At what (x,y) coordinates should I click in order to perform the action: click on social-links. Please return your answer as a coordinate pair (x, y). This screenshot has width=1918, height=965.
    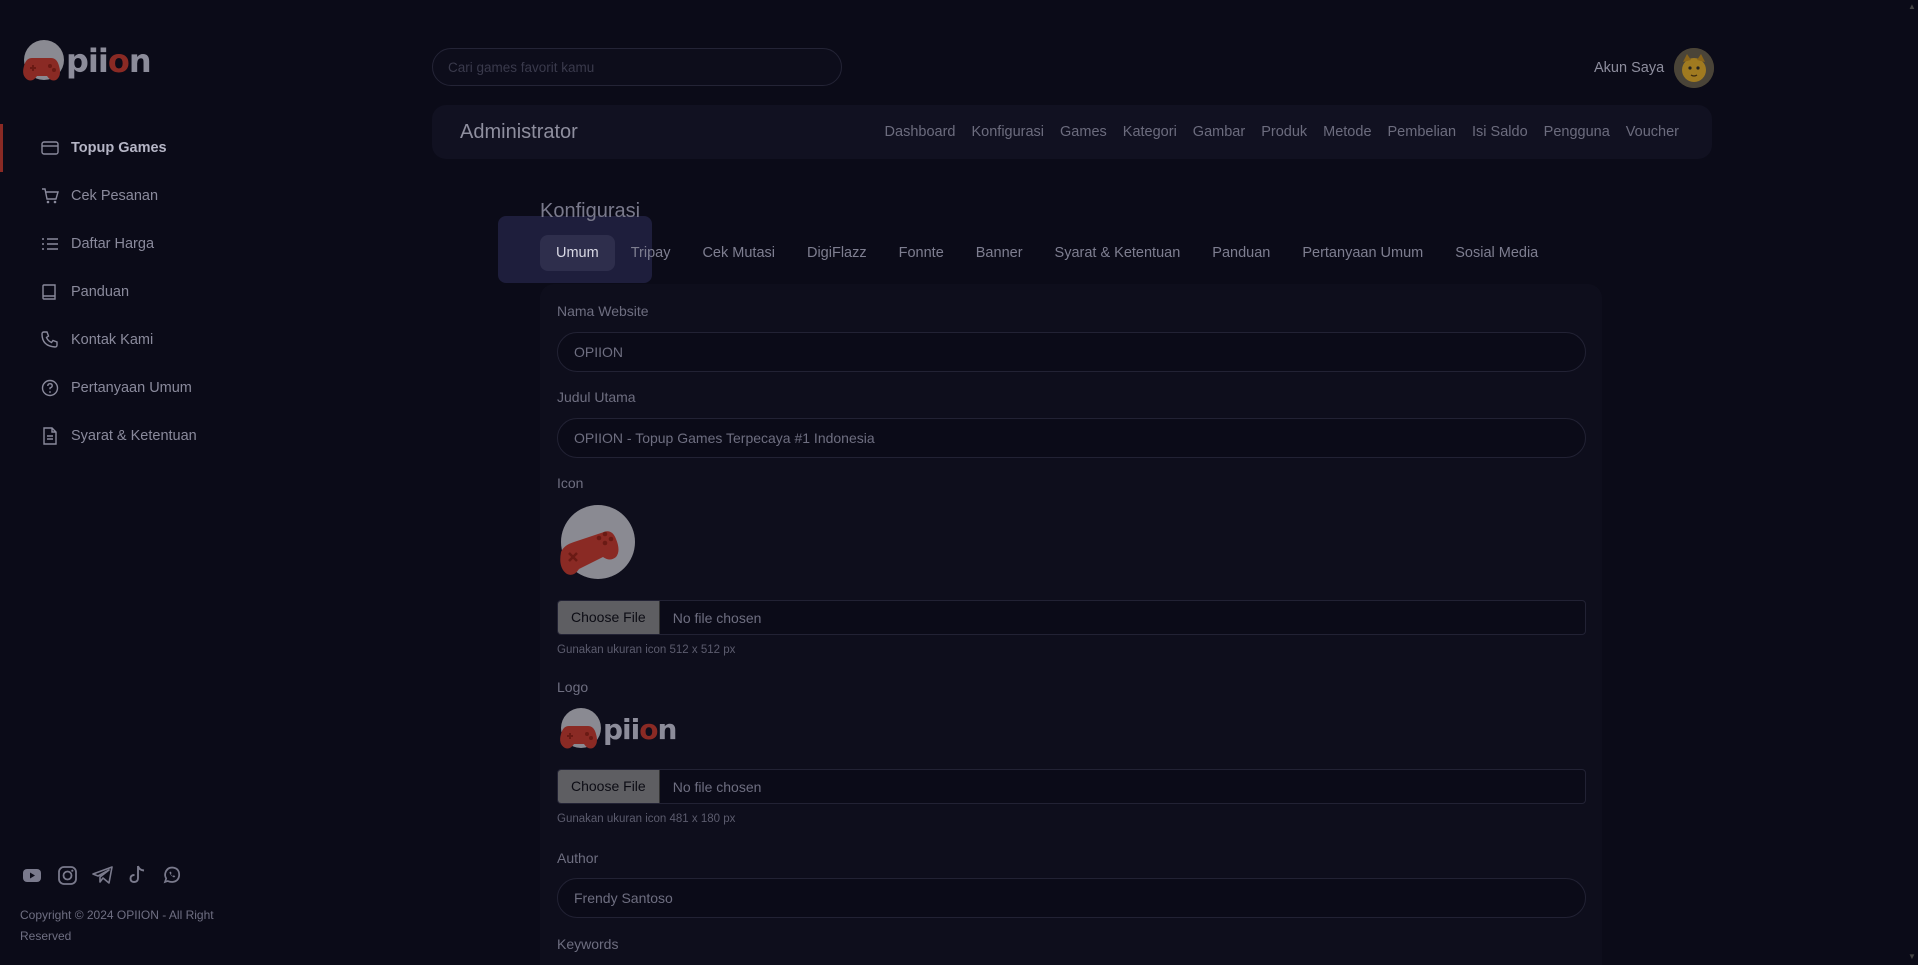
    Looking at the image, I should click on (102, 875).